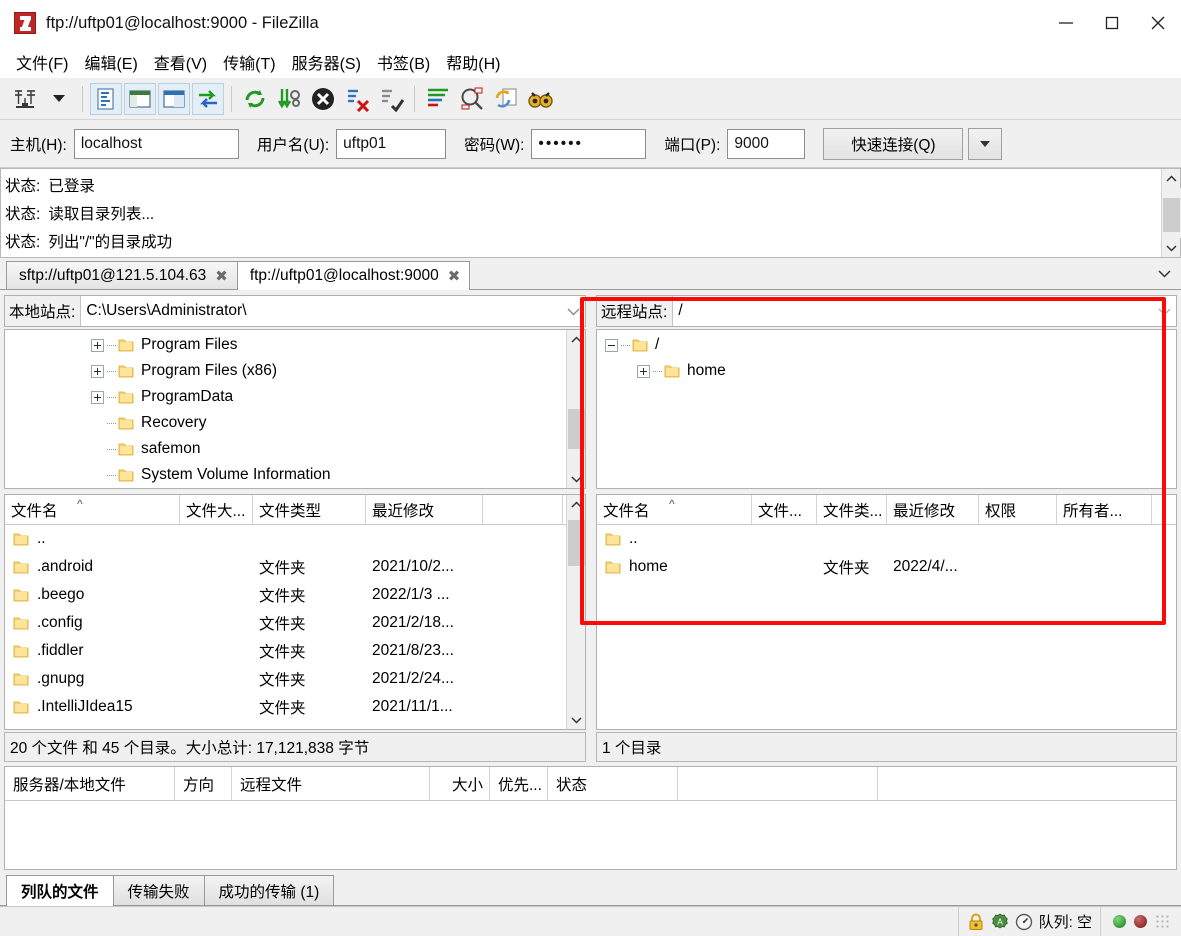 The width and height of the screenshot is (1181, 936). Describe the element at coordinates (25, 99) in the screenshot. I see `site-manager-icon` at that location.